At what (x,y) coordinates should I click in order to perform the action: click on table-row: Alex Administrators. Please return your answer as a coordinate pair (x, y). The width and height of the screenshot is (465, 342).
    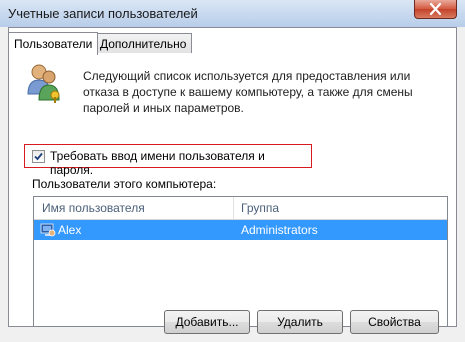
    Looking at the image, I should click on (240, 230).